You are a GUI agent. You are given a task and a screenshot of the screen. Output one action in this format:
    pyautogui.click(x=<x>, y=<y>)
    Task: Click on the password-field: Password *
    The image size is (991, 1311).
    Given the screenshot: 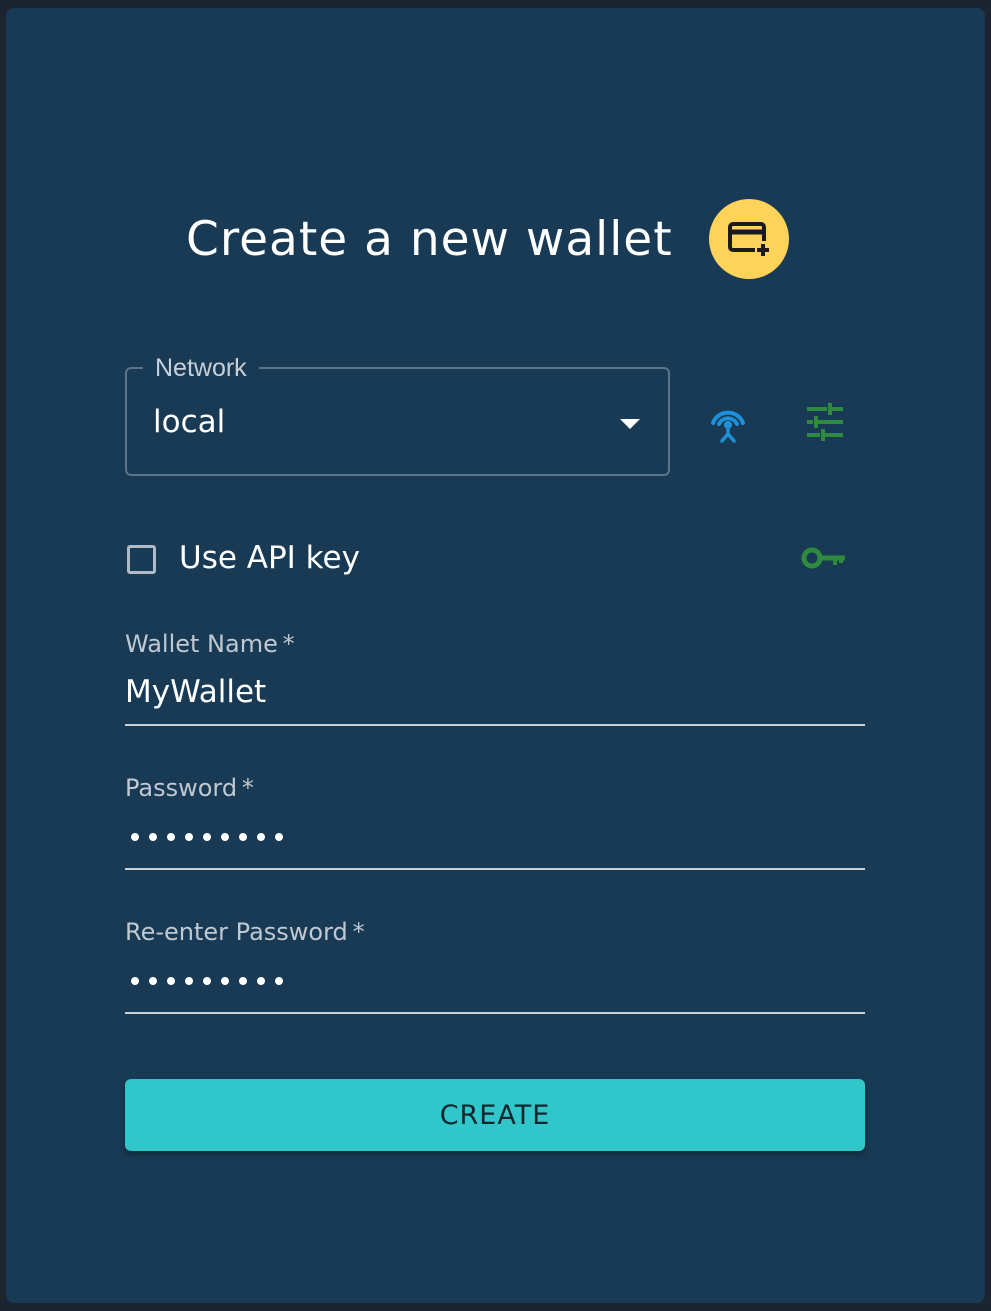 What is the action you would take?
    pyautogui.click(x=495, y=823)
    